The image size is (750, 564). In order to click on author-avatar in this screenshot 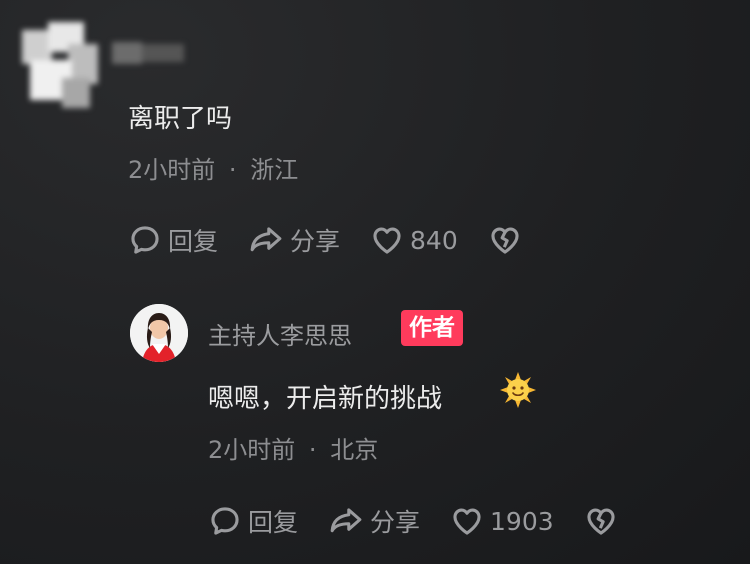, I will do `click(159, 333)`.